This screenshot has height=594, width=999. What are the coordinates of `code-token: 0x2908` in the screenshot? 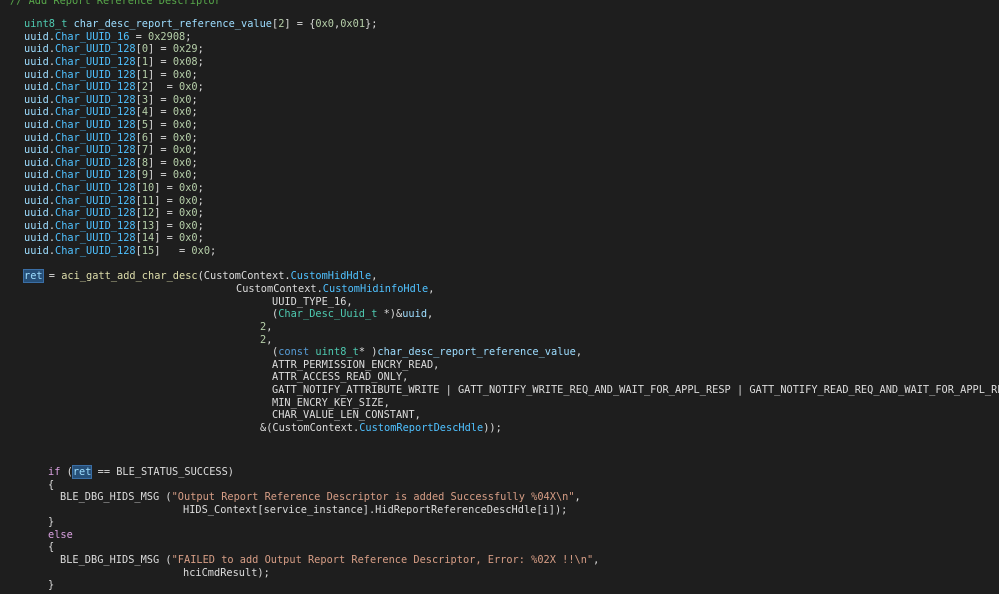 It's located at (167, 37).